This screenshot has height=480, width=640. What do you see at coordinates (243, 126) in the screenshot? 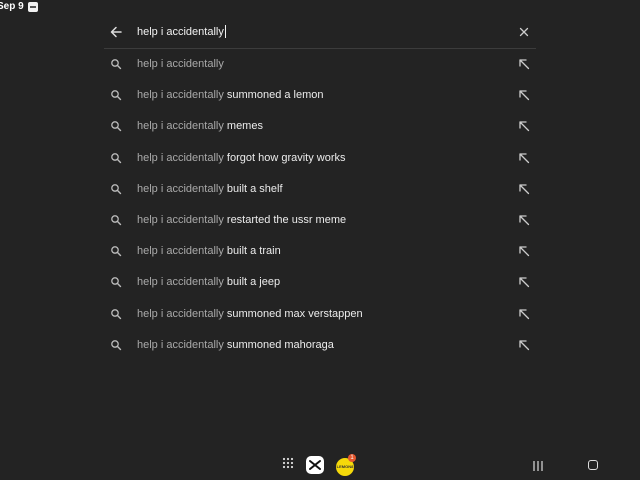
I see `suggestion-completion: memes` at bounding box center [243, 126].